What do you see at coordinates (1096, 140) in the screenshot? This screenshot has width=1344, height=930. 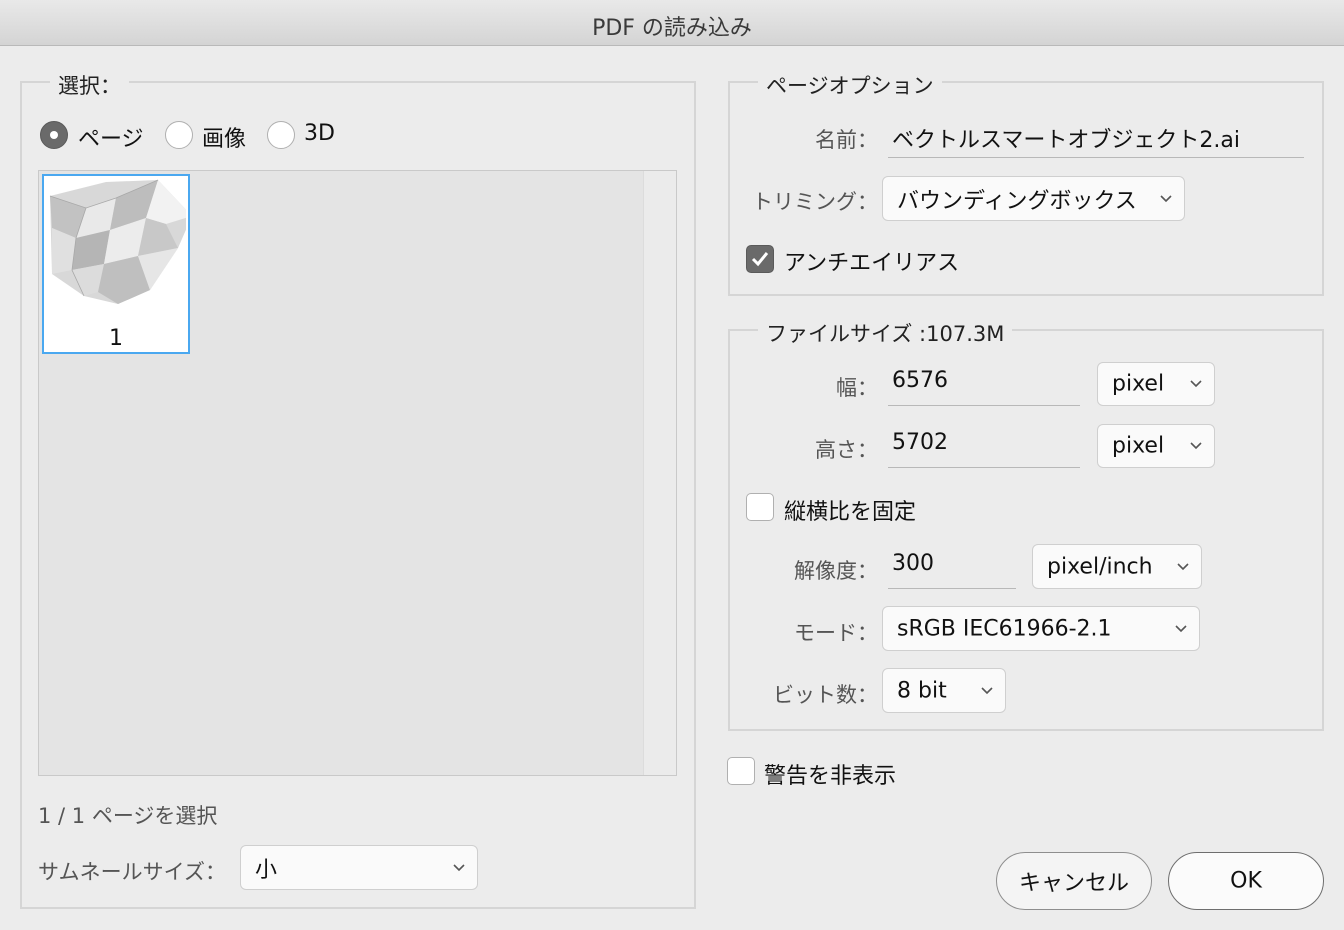 I see `name-field: ベクトルスマートオブジェクト2.ai` at bounding box center [1096, 140].